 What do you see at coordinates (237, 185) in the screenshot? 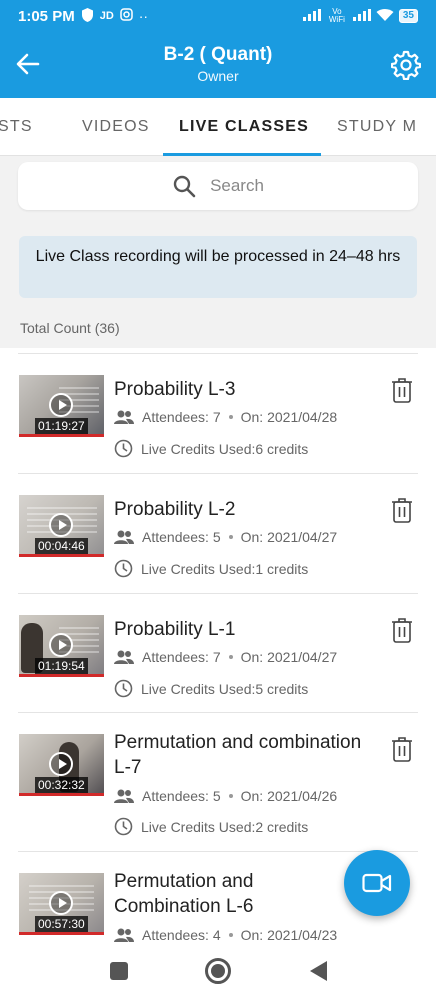
I see `search-placeholder: Search` at bounding box center [237, 185].